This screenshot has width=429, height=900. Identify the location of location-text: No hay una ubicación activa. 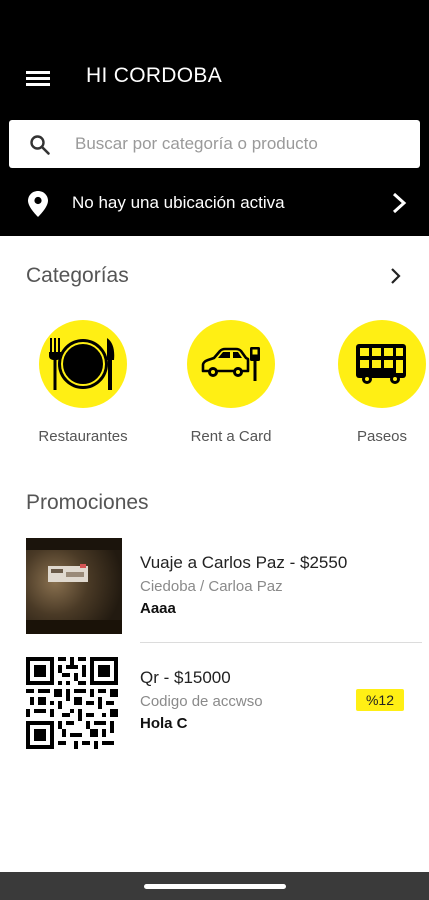
(178, 202).